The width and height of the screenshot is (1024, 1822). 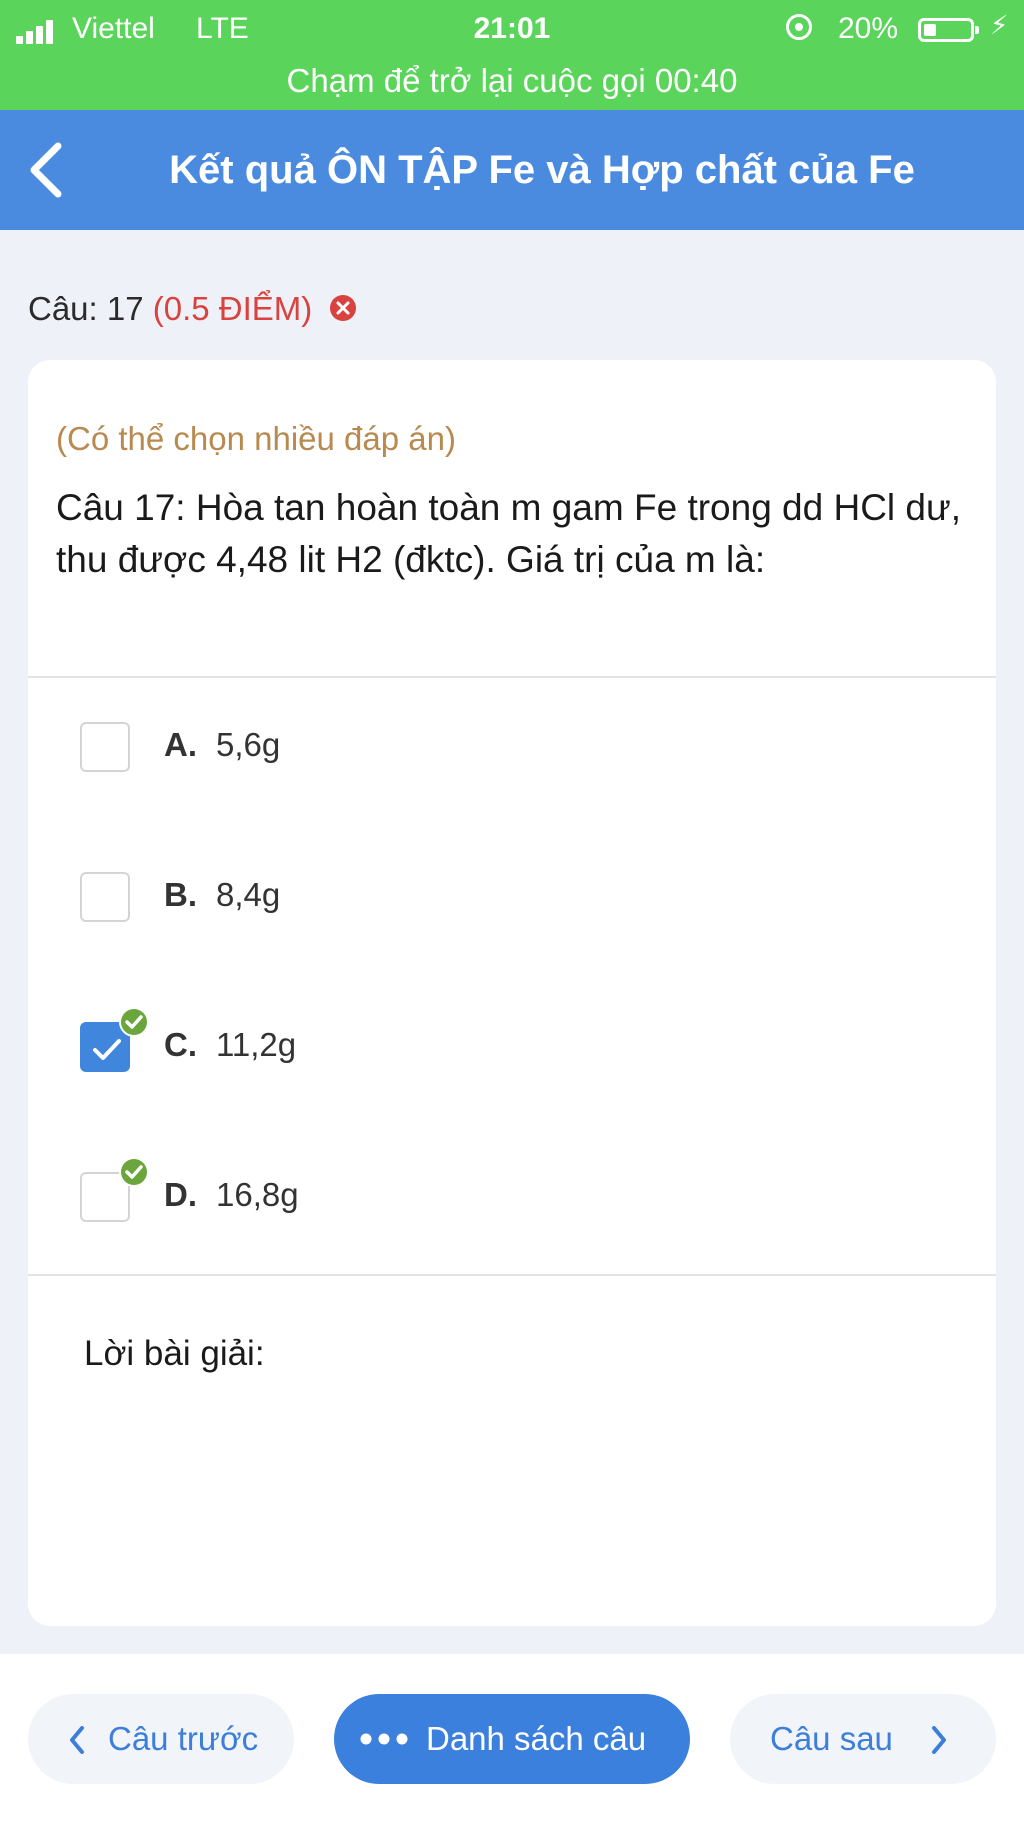 What do you see at coordinates (542, 170) in the screenshot?
I see `page-title: Kết quả ÔN TẬP Fe và Hợp chất của Fe` at bounding box center [542, 170].